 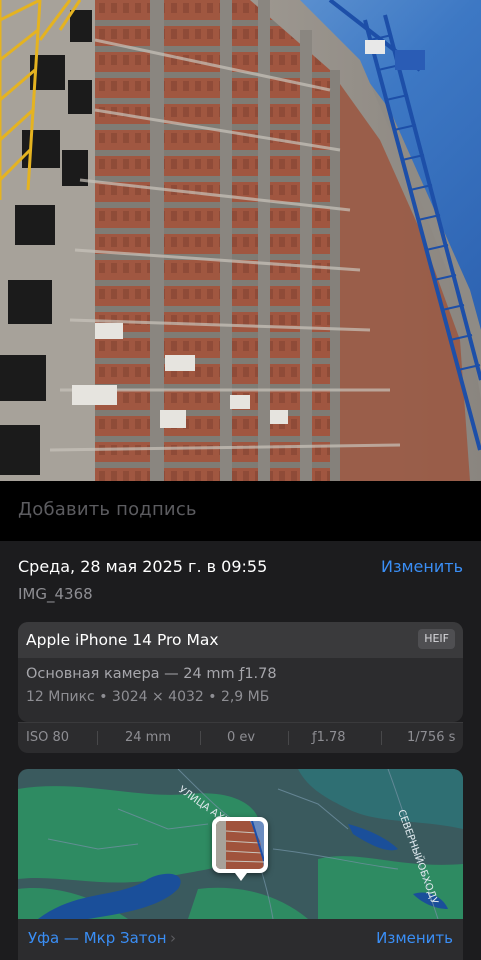 I want to click on photo-thumbnail, so click(x=240, y=845).